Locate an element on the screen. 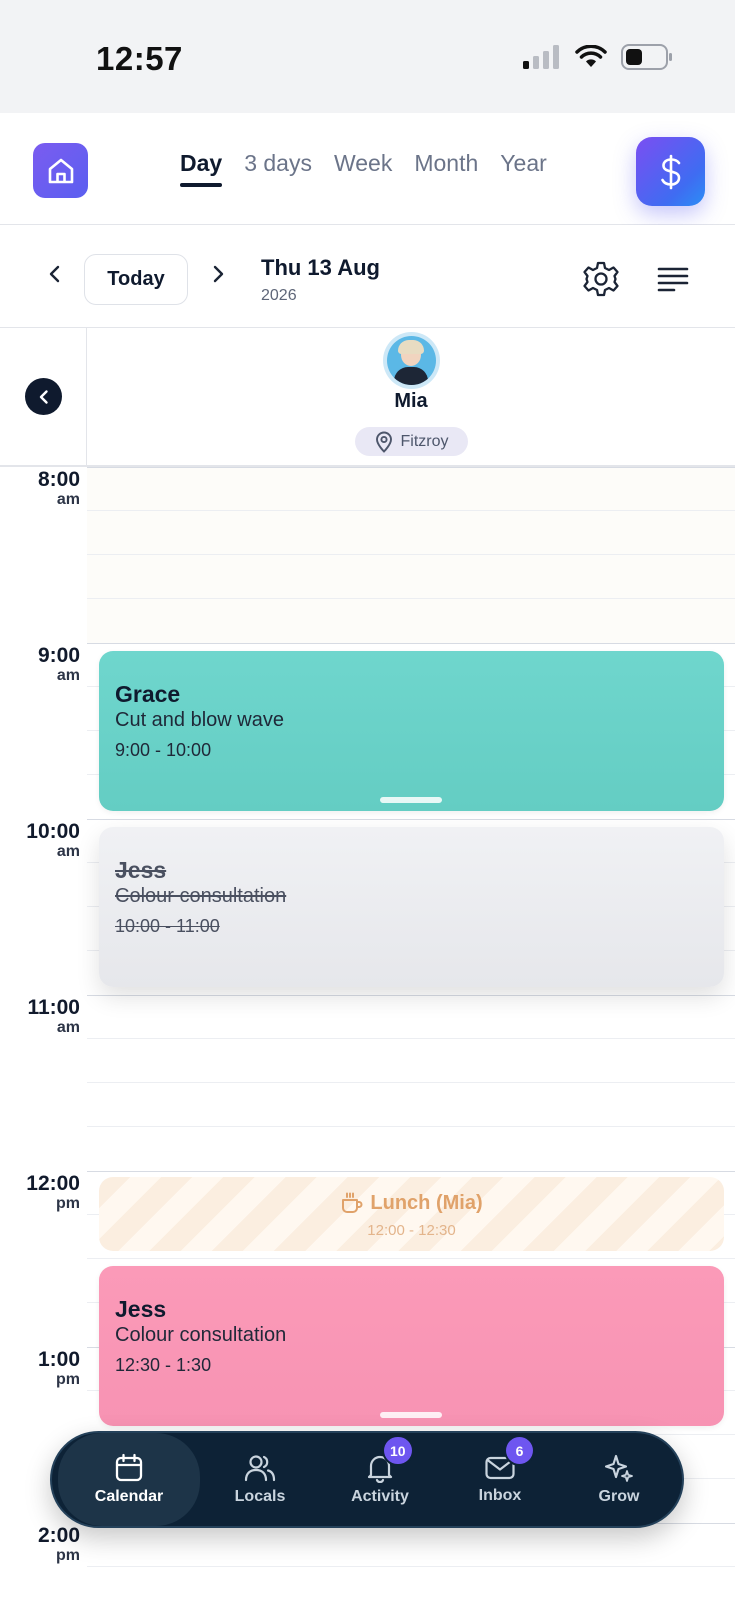 The height and width of the screenshot is (1600, 735). tab-year: Year is located at coordinates (523, 168).